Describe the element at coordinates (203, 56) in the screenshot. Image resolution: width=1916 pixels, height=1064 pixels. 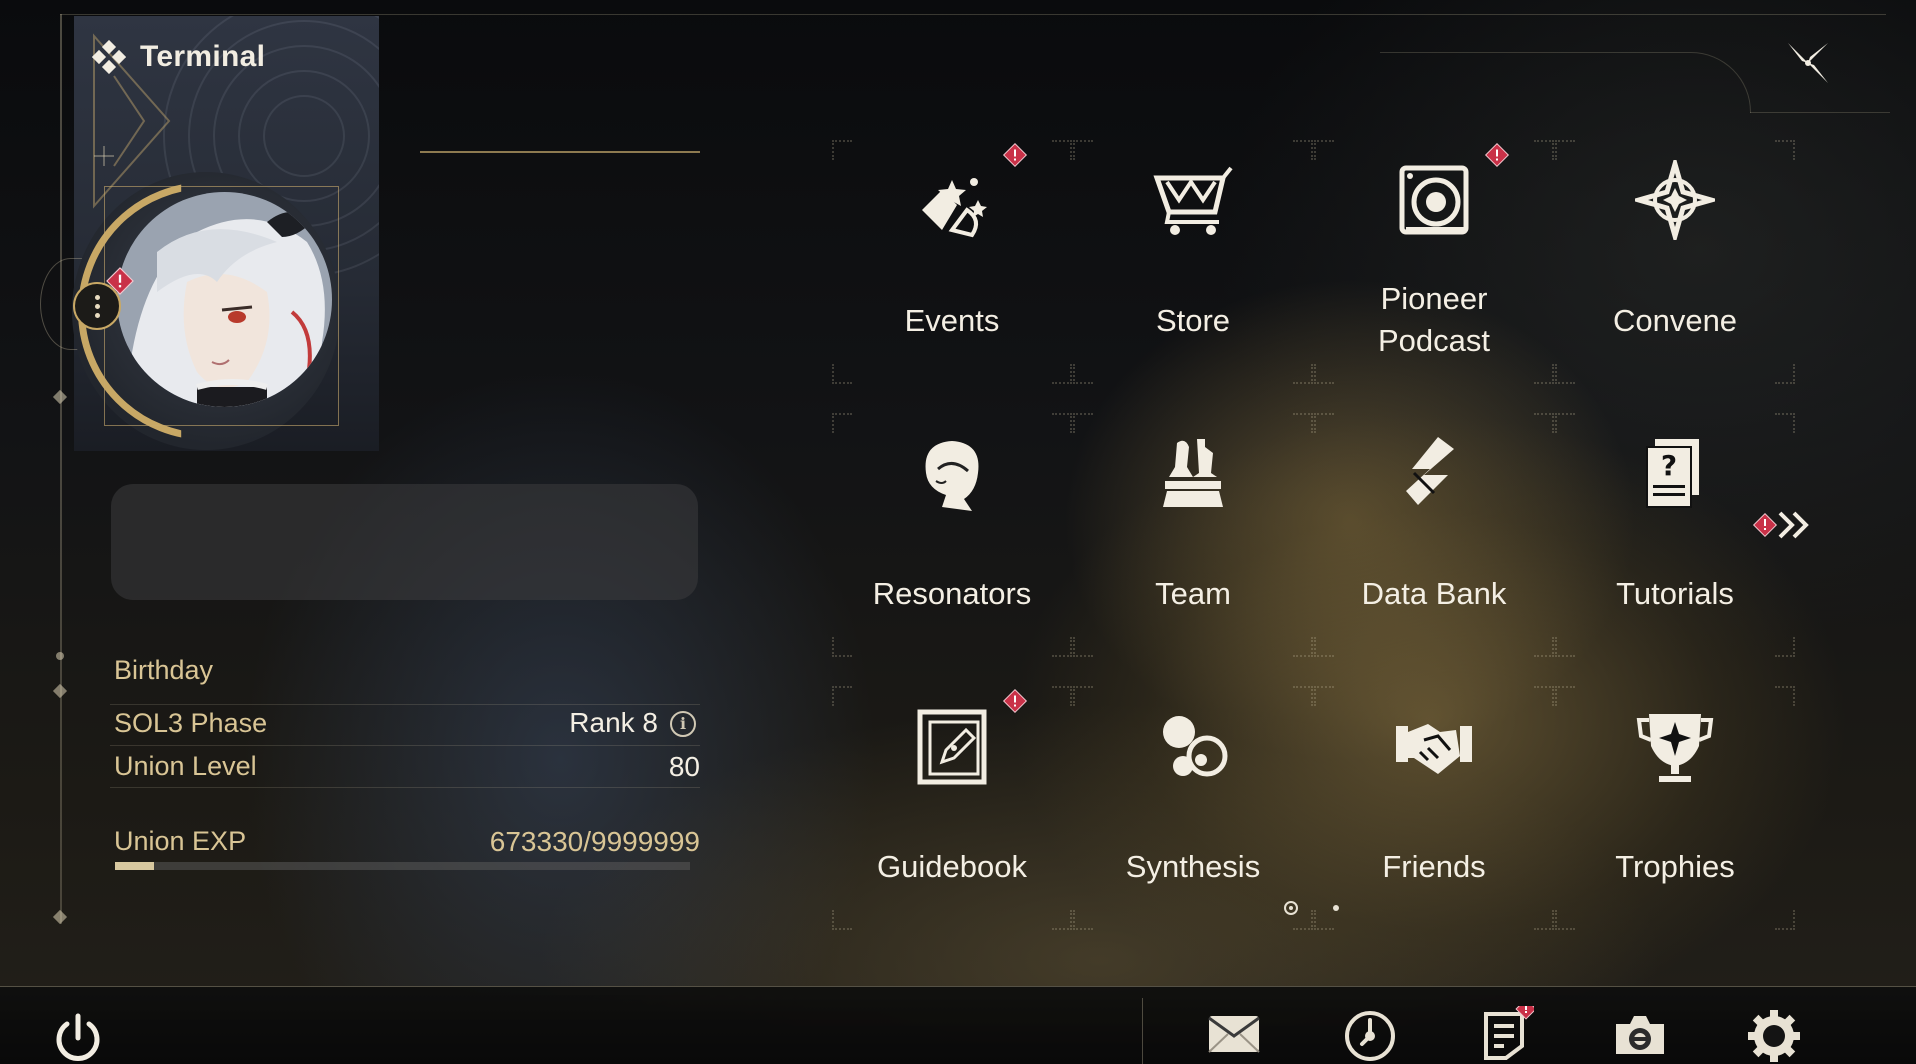
I see `window-title: Terminal` at that location.